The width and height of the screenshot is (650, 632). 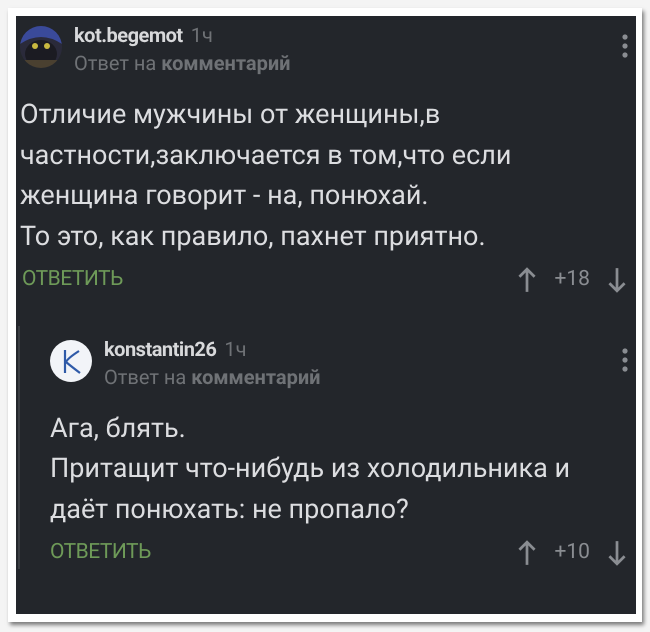 I want to click on avatar-icon, so click(x=71, y=361).